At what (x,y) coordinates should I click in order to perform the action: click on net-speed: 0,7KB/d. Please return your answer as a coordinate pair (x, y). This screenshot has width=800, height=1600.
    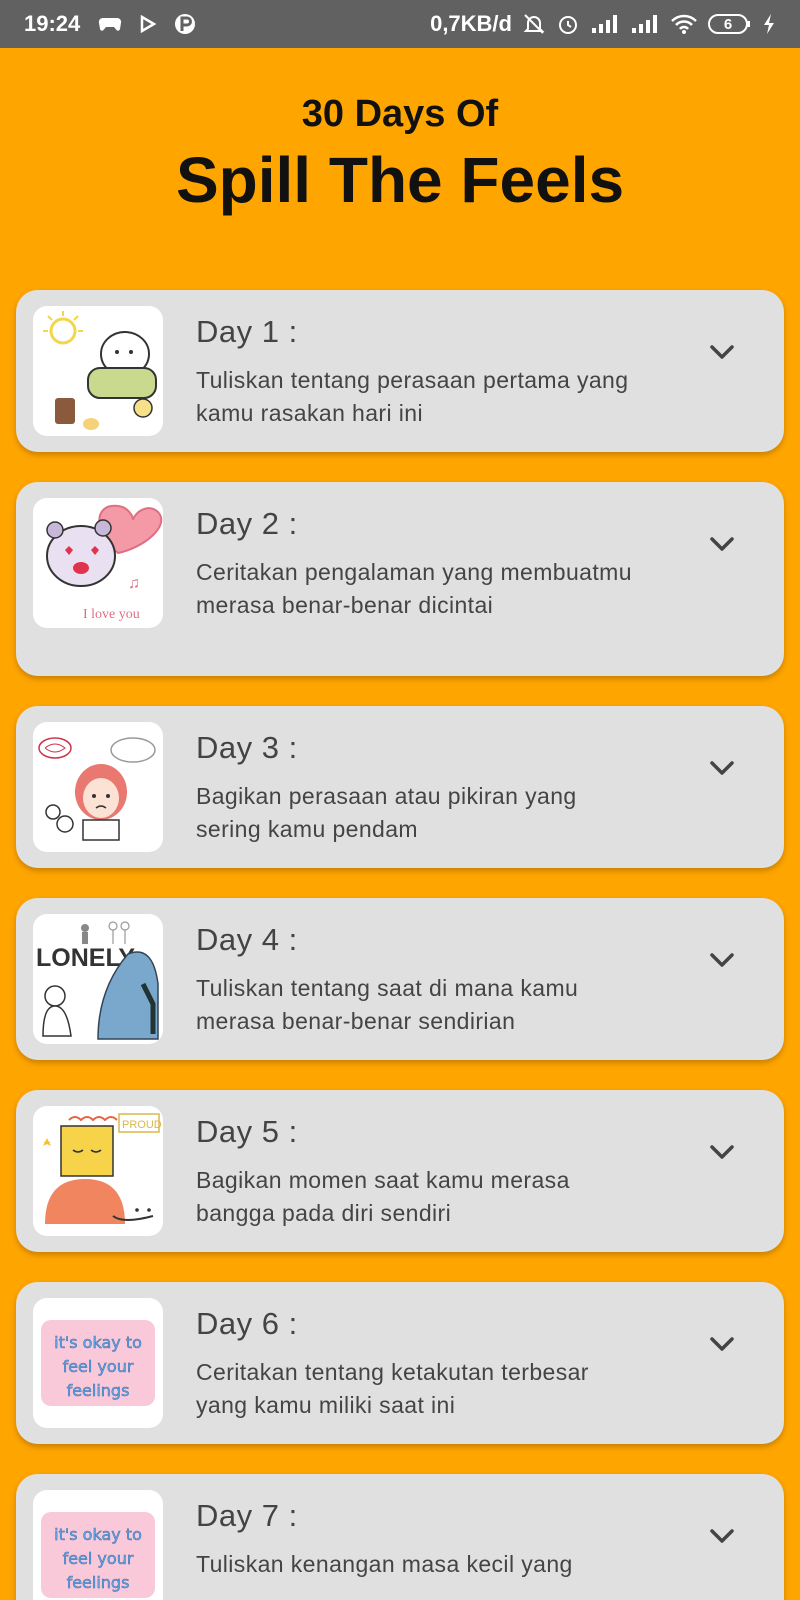
    Looking at the image, I should click on (471, 23).